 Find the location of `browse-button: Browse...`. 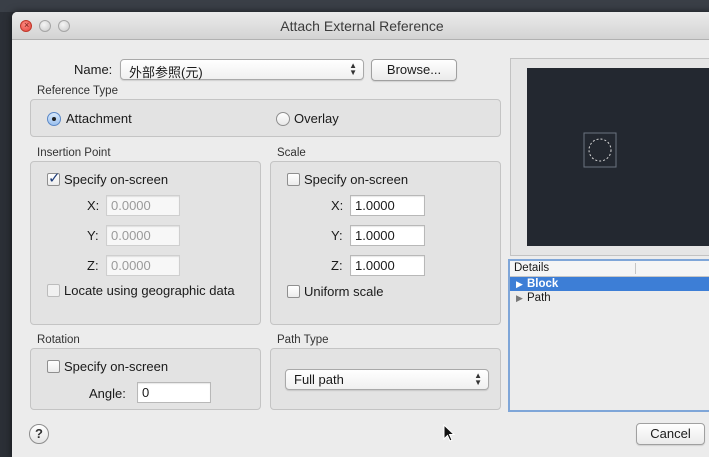

browse-button: Browse... is located at coordinates (414, 70).